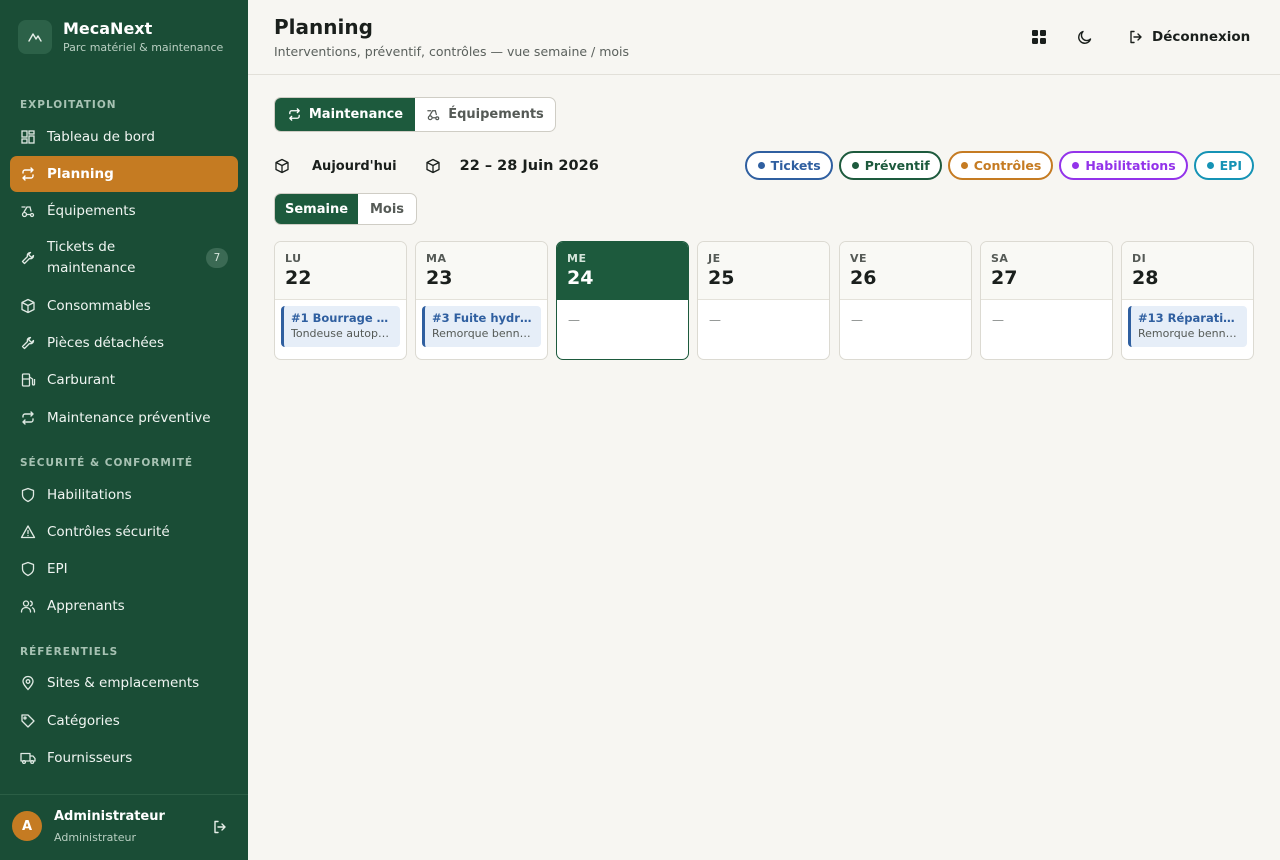 This screenshot has width=1280, height=860. I want to click on logout-label: Déconnexion, so click(1201, 37).